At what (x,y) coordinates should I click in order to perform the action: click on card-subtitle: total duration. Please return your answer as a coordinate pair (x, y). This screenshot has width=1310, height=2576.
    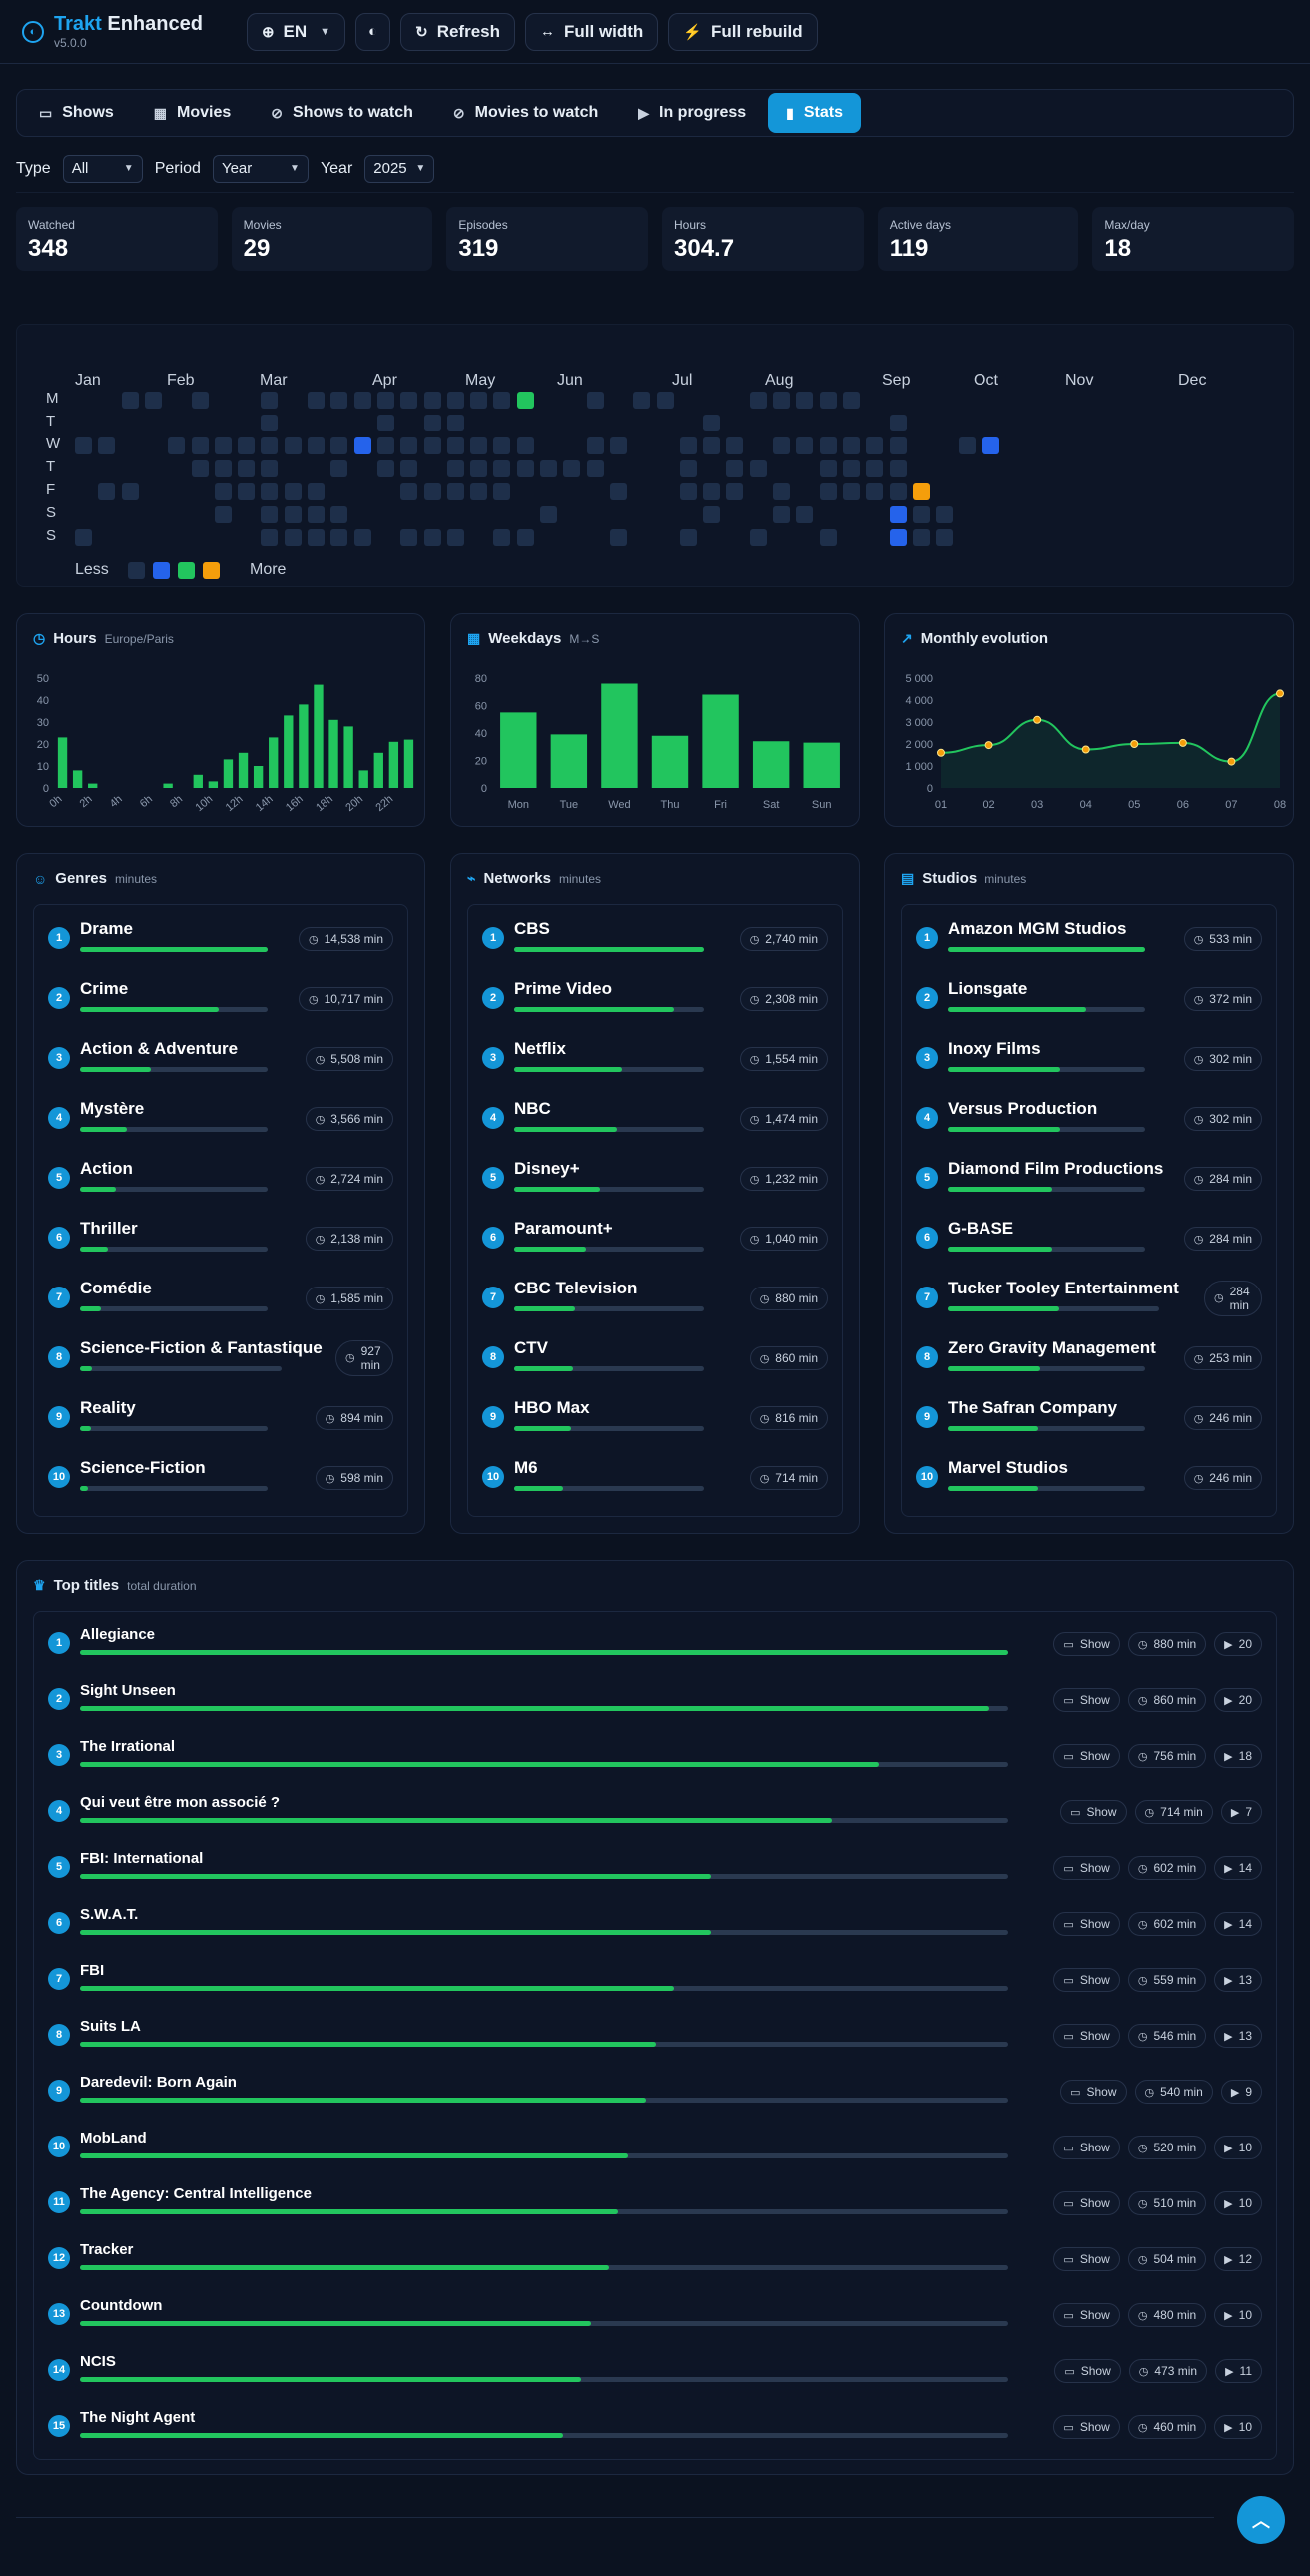
    Looking at the image, I should click on (162, 1586).